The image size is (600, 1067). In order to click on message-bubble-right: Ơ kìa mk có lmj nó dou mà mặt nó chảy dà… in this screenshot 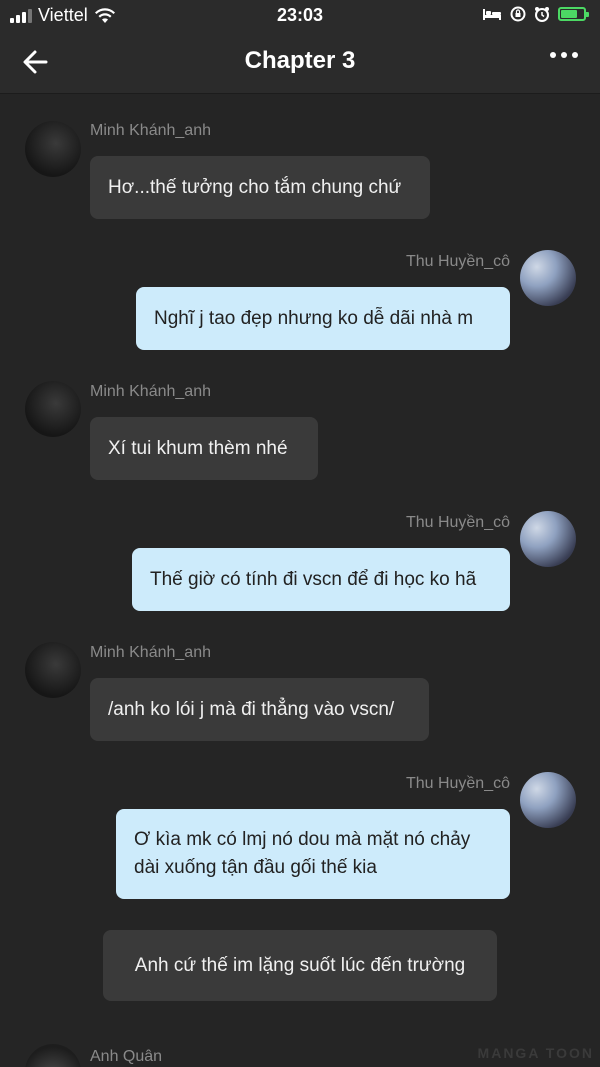, I will do `click(313, 854)`.